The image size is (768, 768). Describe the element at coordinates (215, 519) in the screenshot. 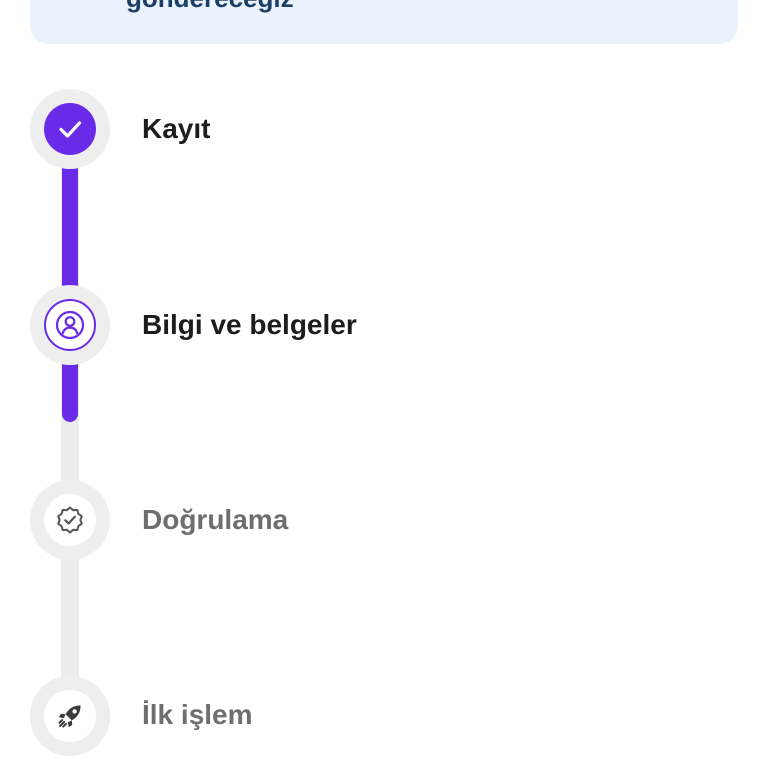

I see `step-label-verification: Doğrulama` at that location.